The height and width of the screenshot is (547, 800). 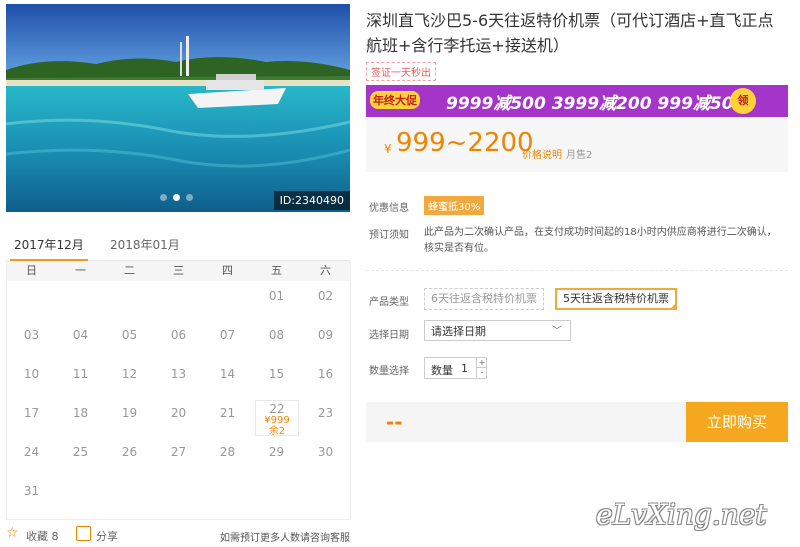 What do you see at coordinates (276, 335) in the screenshot?
I see `calendar-day-number: 08` at bounding box center [276, 335].